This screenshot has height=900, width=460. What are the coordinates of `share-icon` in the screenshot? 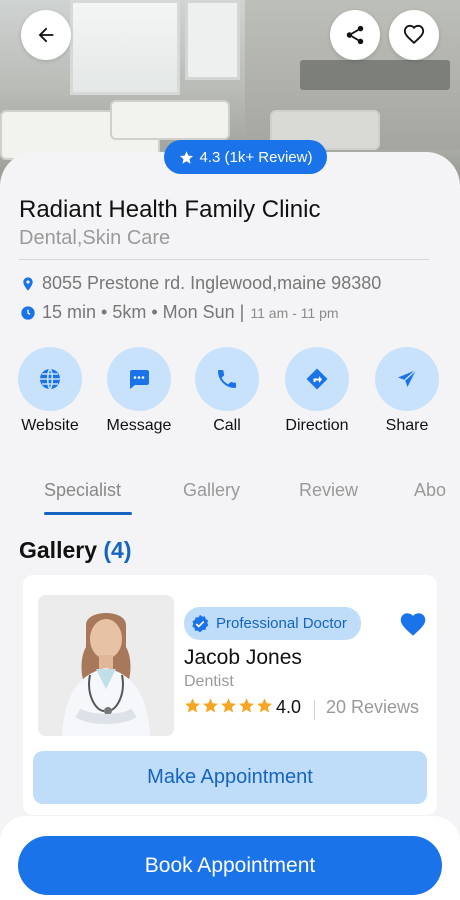 It's located at (355, 35).